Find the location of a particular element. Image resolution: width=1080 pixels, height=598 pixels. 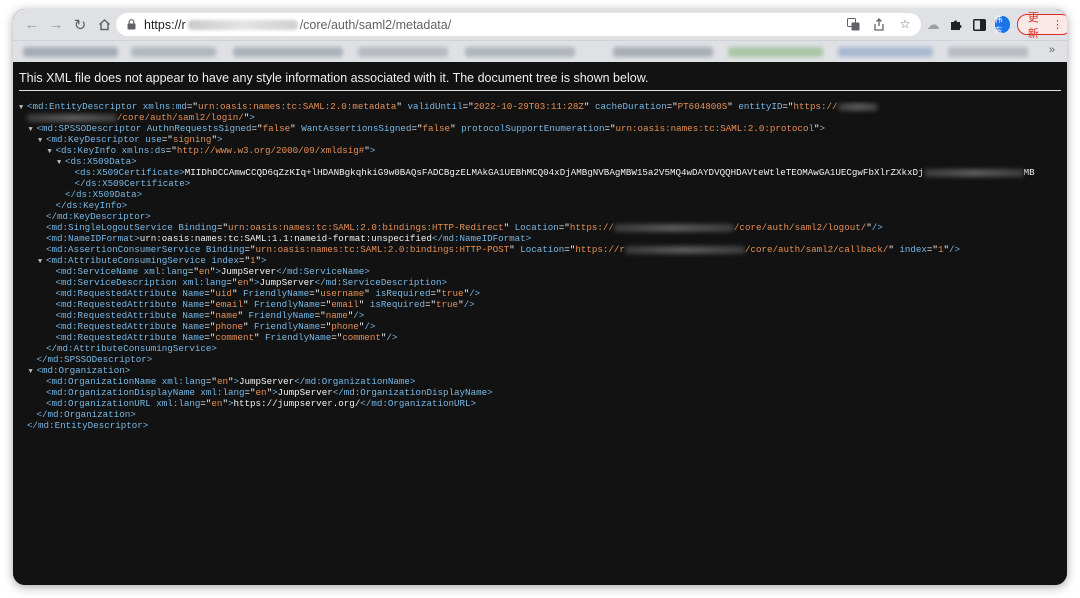

xml-text: MB is located at coordinates (1029, 172).